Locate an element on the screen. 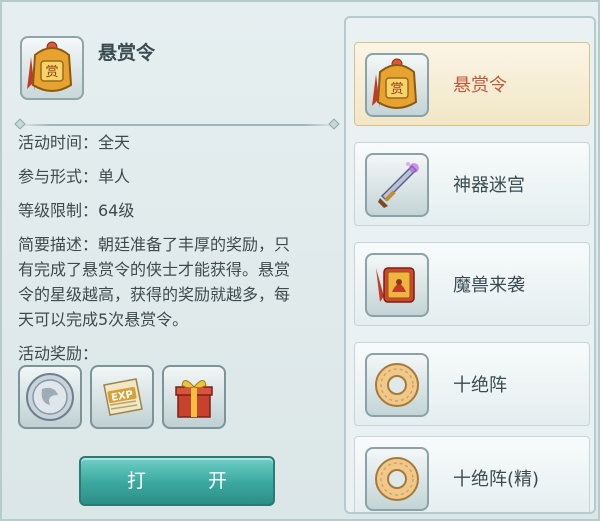 This screenshot has height=521, width=600. description-line: 简要描述：朝廷准备了丰厚的奖励，只 is located at coordinates (154, 244).